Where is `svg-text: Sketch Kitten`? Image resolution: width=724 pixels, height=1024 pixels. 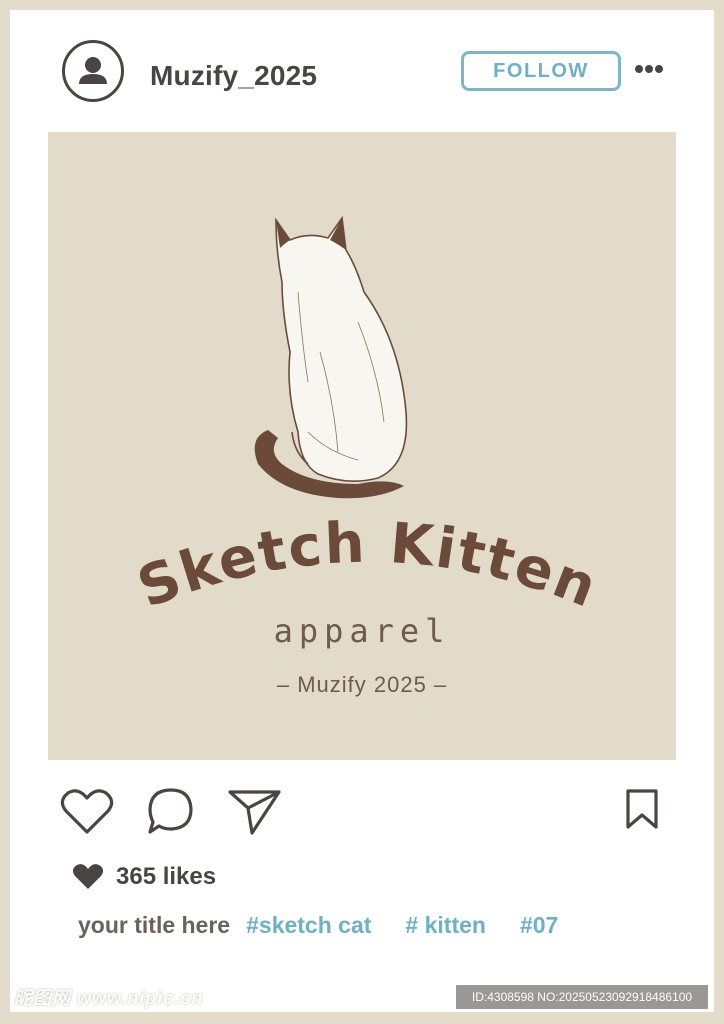
svg-text: Sketch Kitten is located at coordinates (367, 564).